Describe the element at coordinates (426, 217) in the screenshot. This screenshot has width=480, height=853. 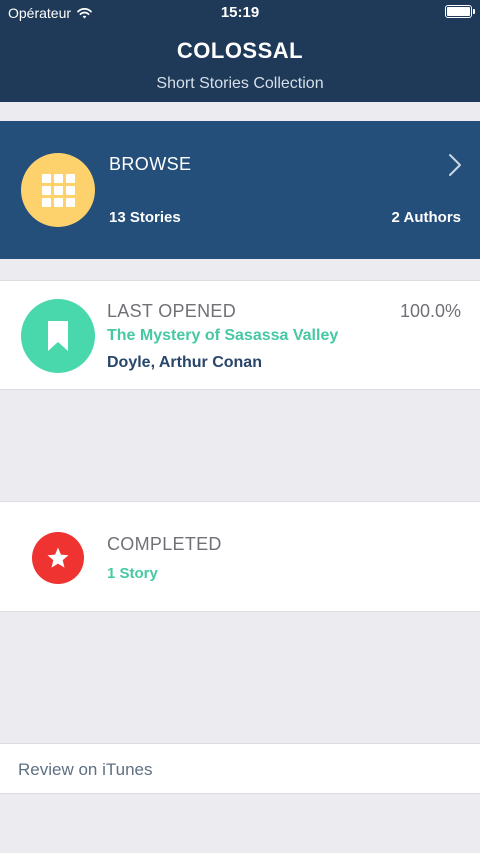
I see `authors-count: 2 Authors` at that location.